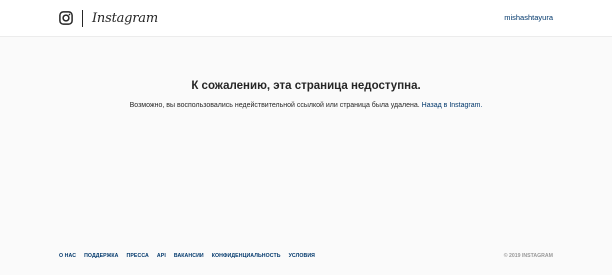  I want to click on footer-link-terms: УСЛОВИЯ, so click(302, 256).